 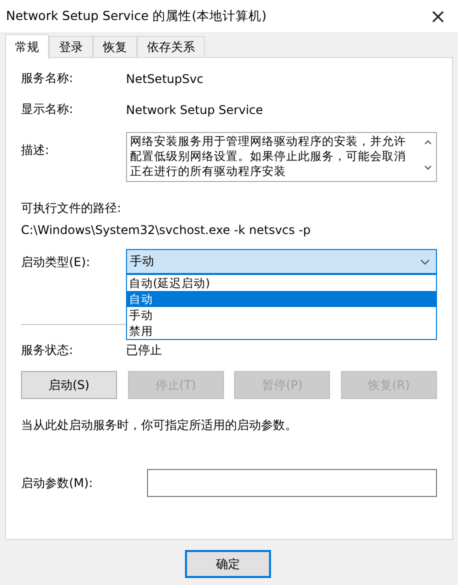 I want to click on tab: 依存关系, so click(x=171, y=47).